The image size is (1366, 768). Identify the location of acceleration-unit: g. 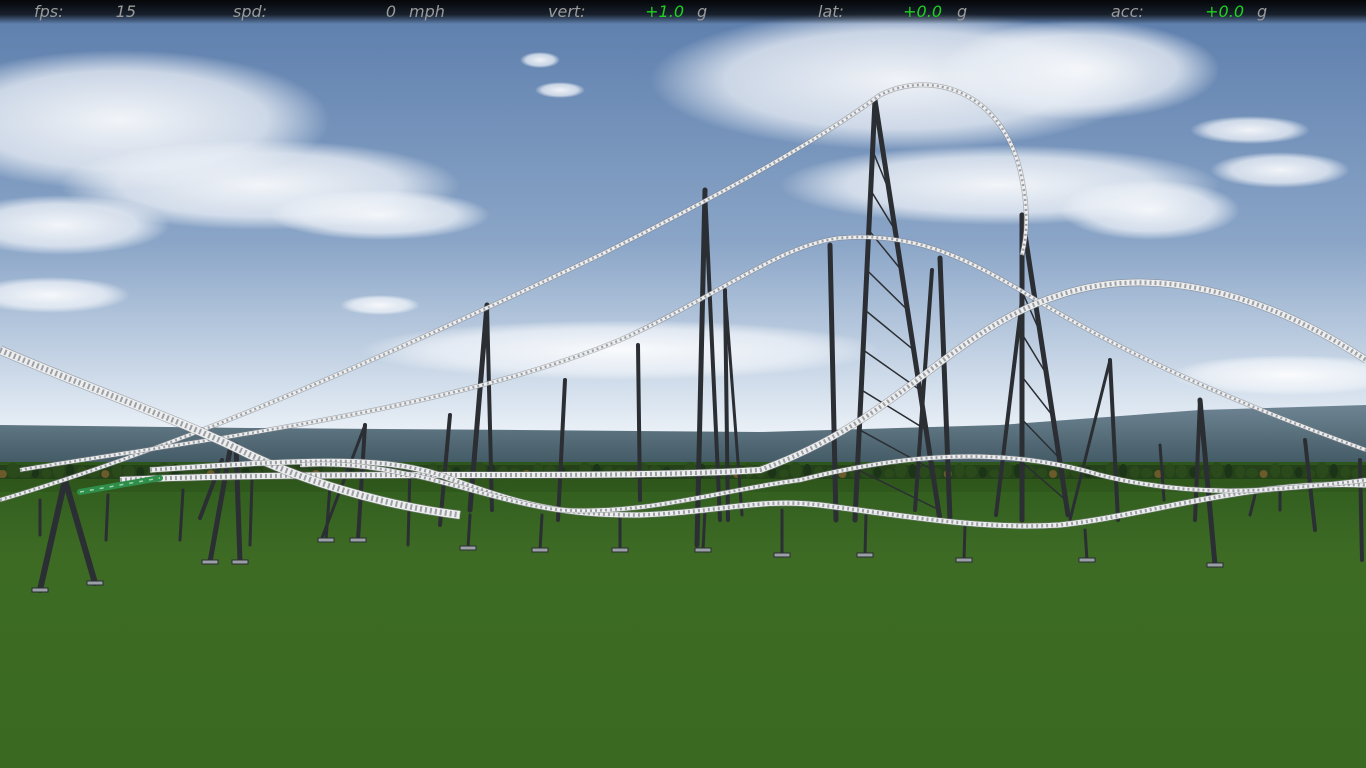
(1262, 11).